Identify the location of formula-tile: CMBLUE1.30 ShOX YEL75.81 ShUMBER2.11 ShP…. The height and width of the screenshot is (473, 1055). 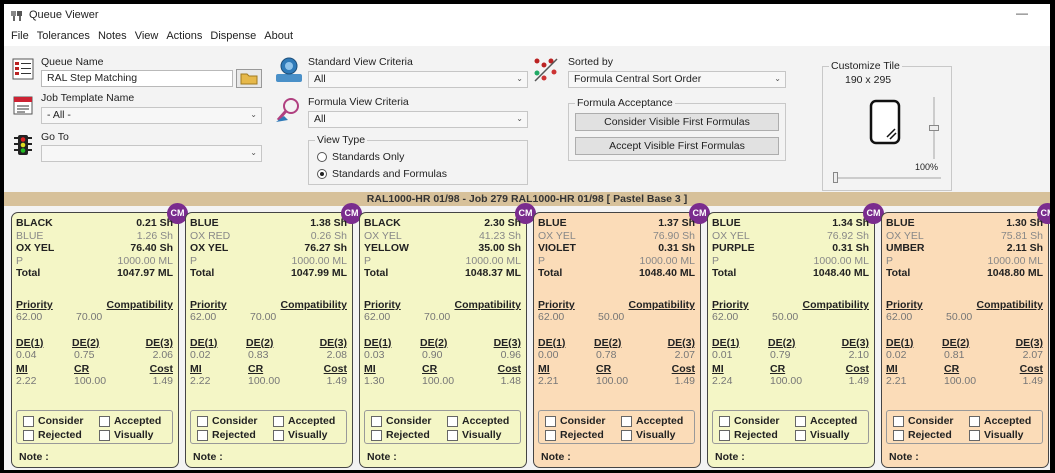
(965, 335).